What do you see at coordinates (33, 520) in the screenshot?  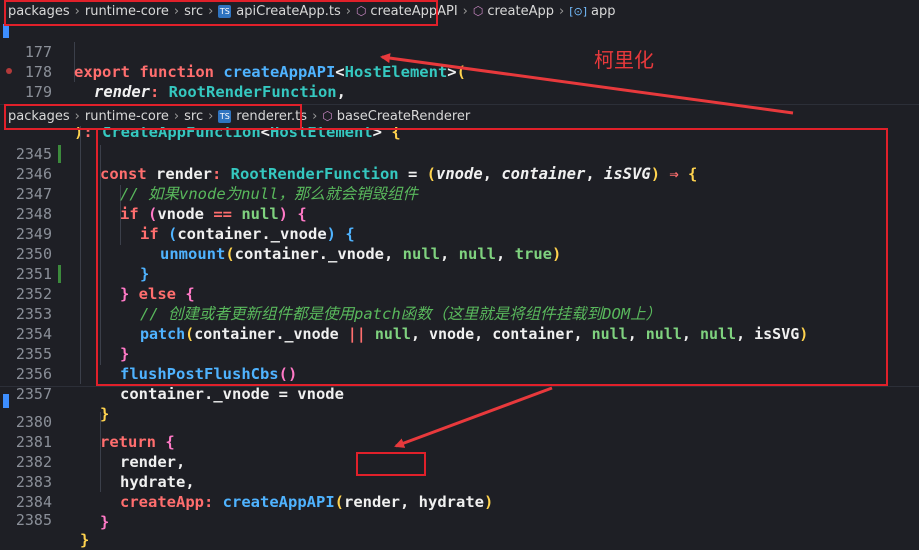 I see `line-number: 2385` at bounding box center [33, 520].